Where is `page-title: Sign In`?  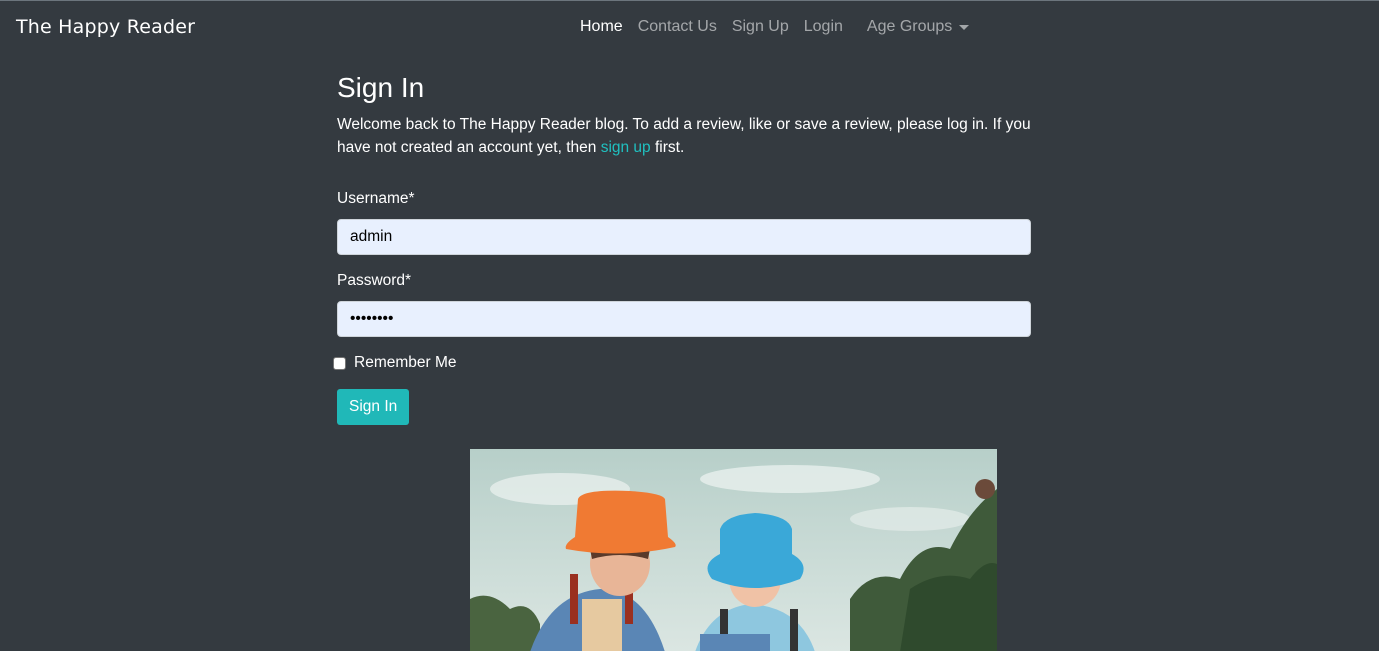 page-title: Sign In is located at coordinates (381, 87).